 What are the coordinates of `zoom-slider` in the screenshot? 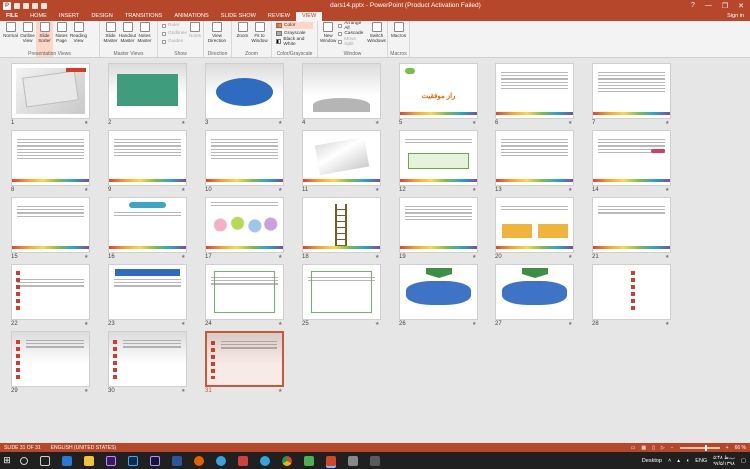 It's located at (699, 447).